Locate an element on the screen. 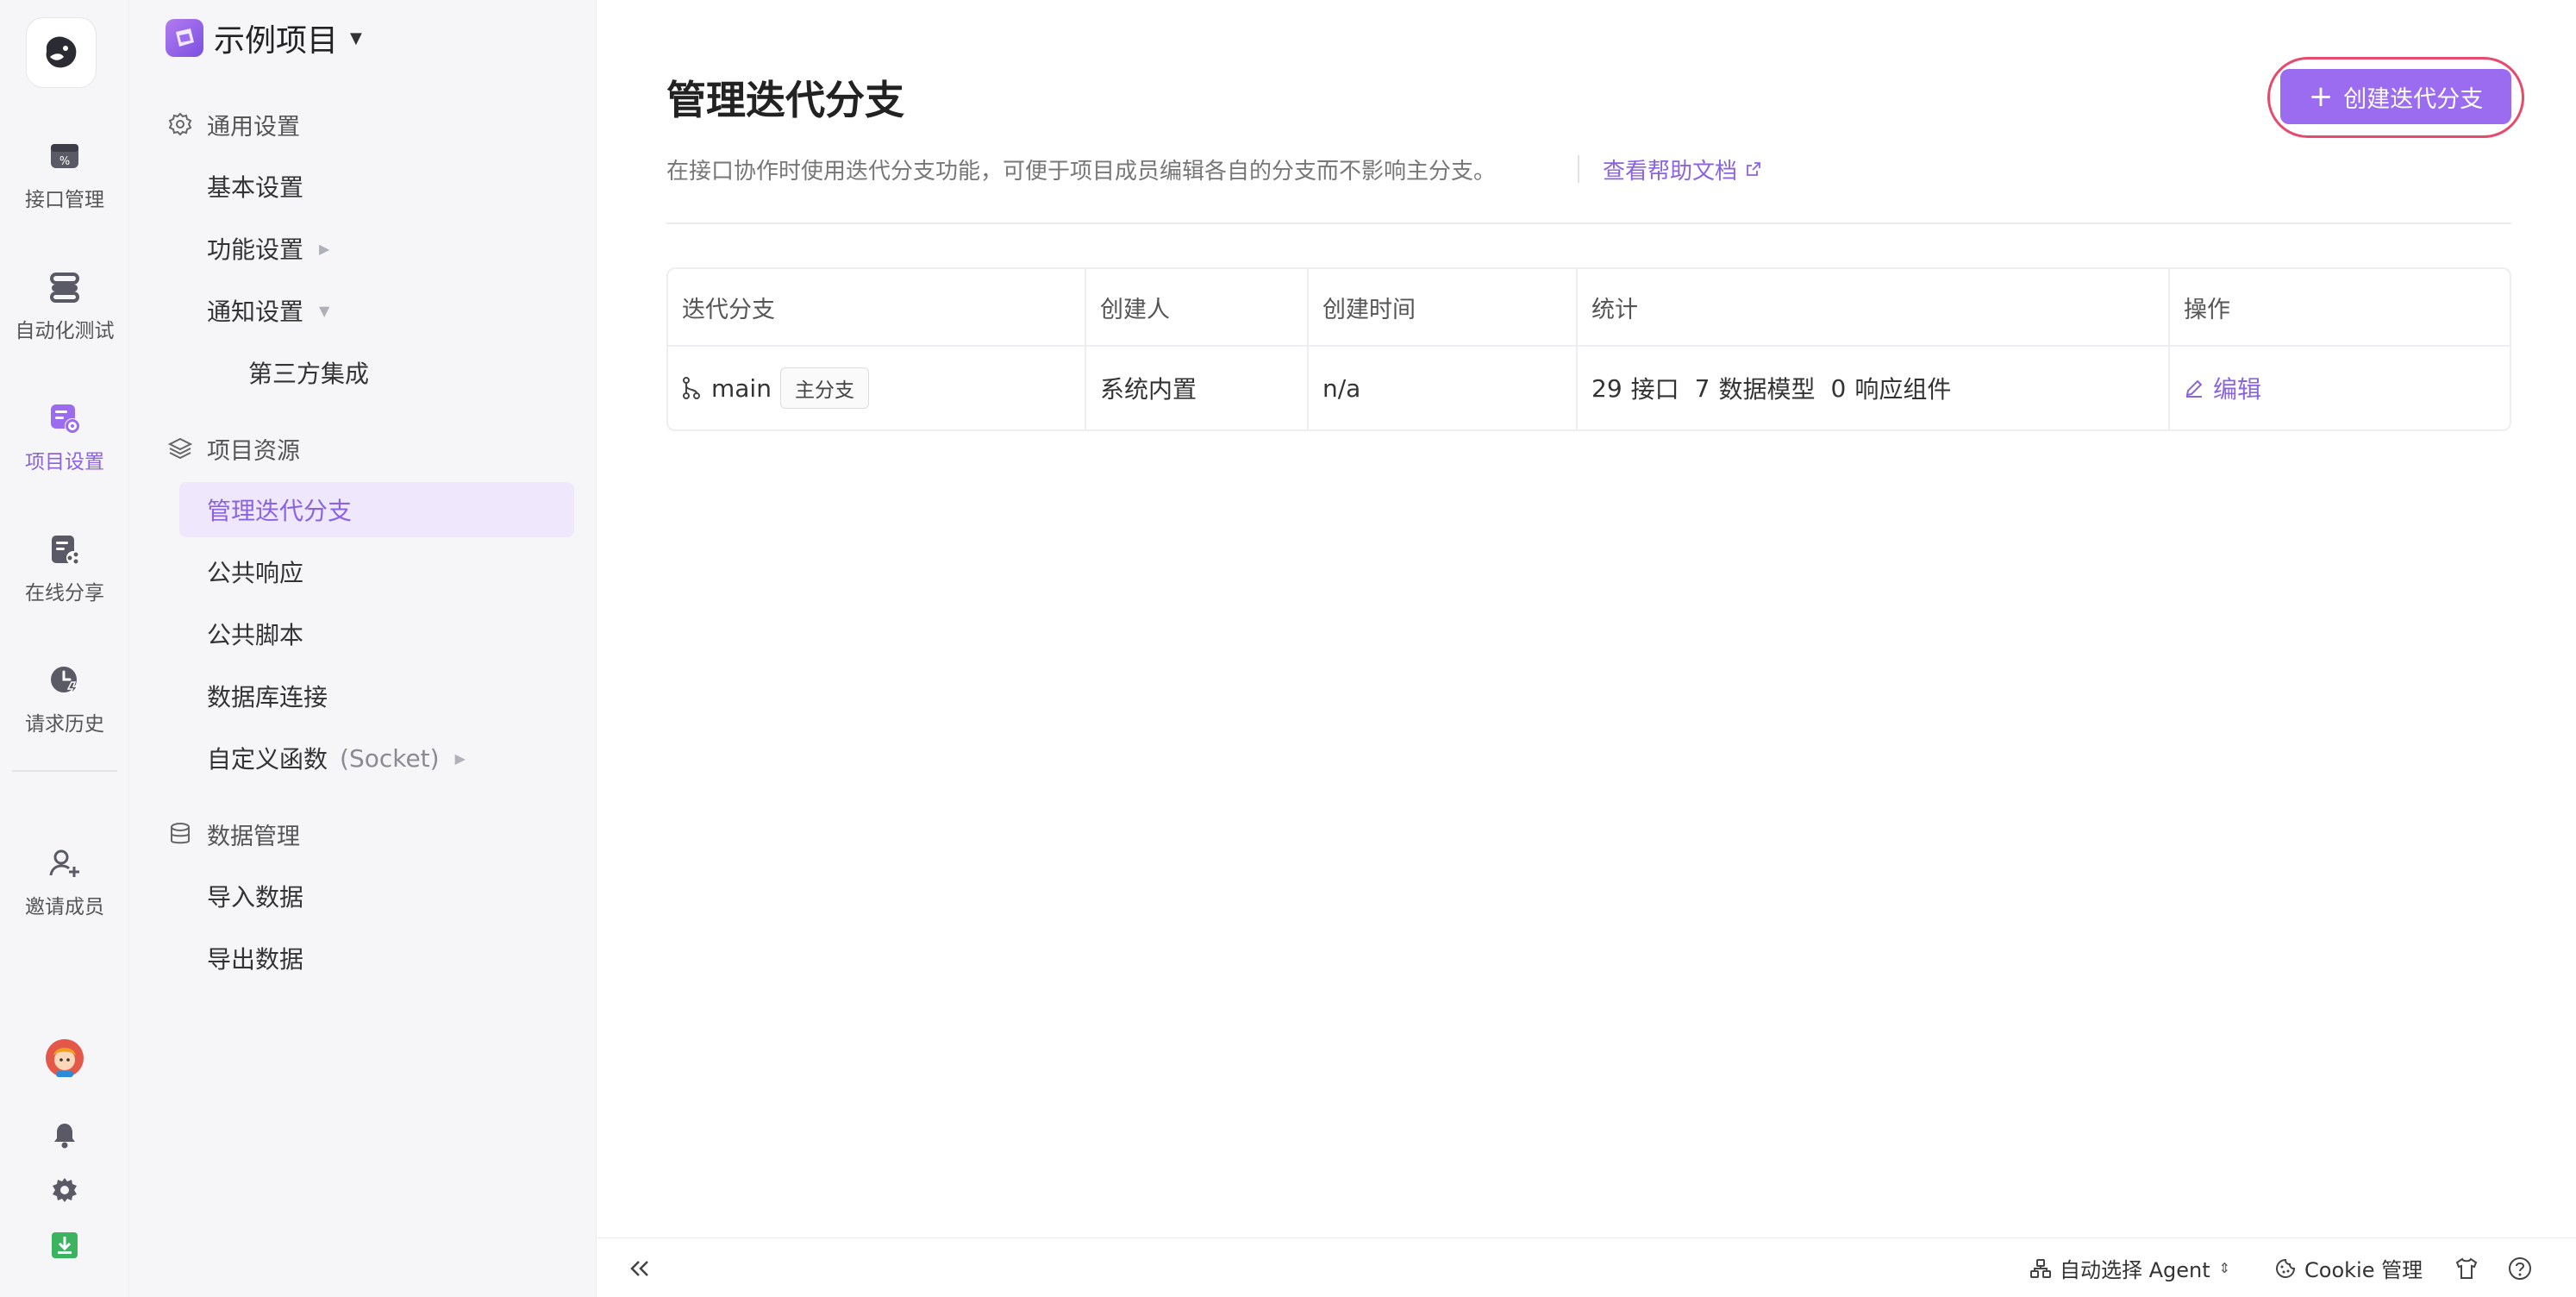 Image resolution: width=2576 pixels, height=1297 pixels. section-general-settings: 通用设置 is located at coordinates (233, 124).